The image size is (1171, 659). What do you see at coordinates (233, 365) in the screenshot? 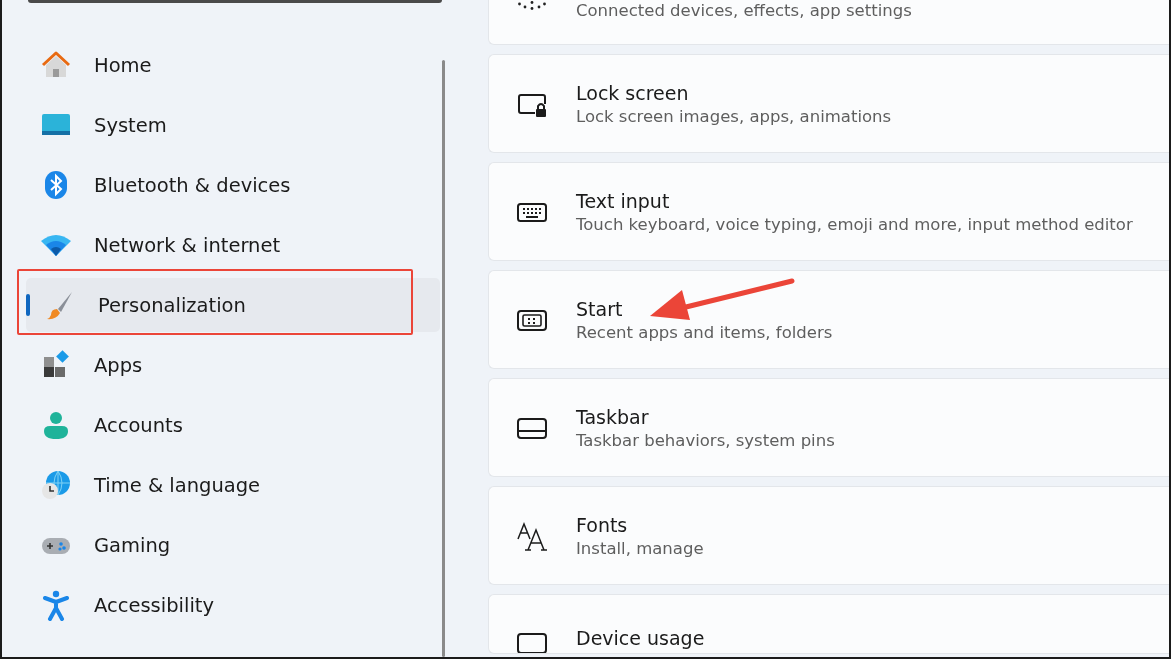
I see `sidebar-item: Apps` at bounding box center [233, 365].